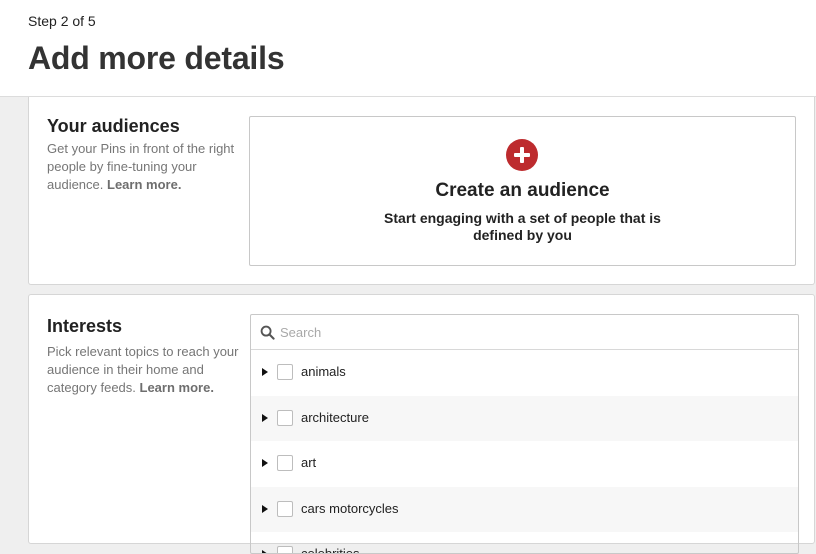  I want to click on interest-row-celebrities: celebrities, so click(524, 543).